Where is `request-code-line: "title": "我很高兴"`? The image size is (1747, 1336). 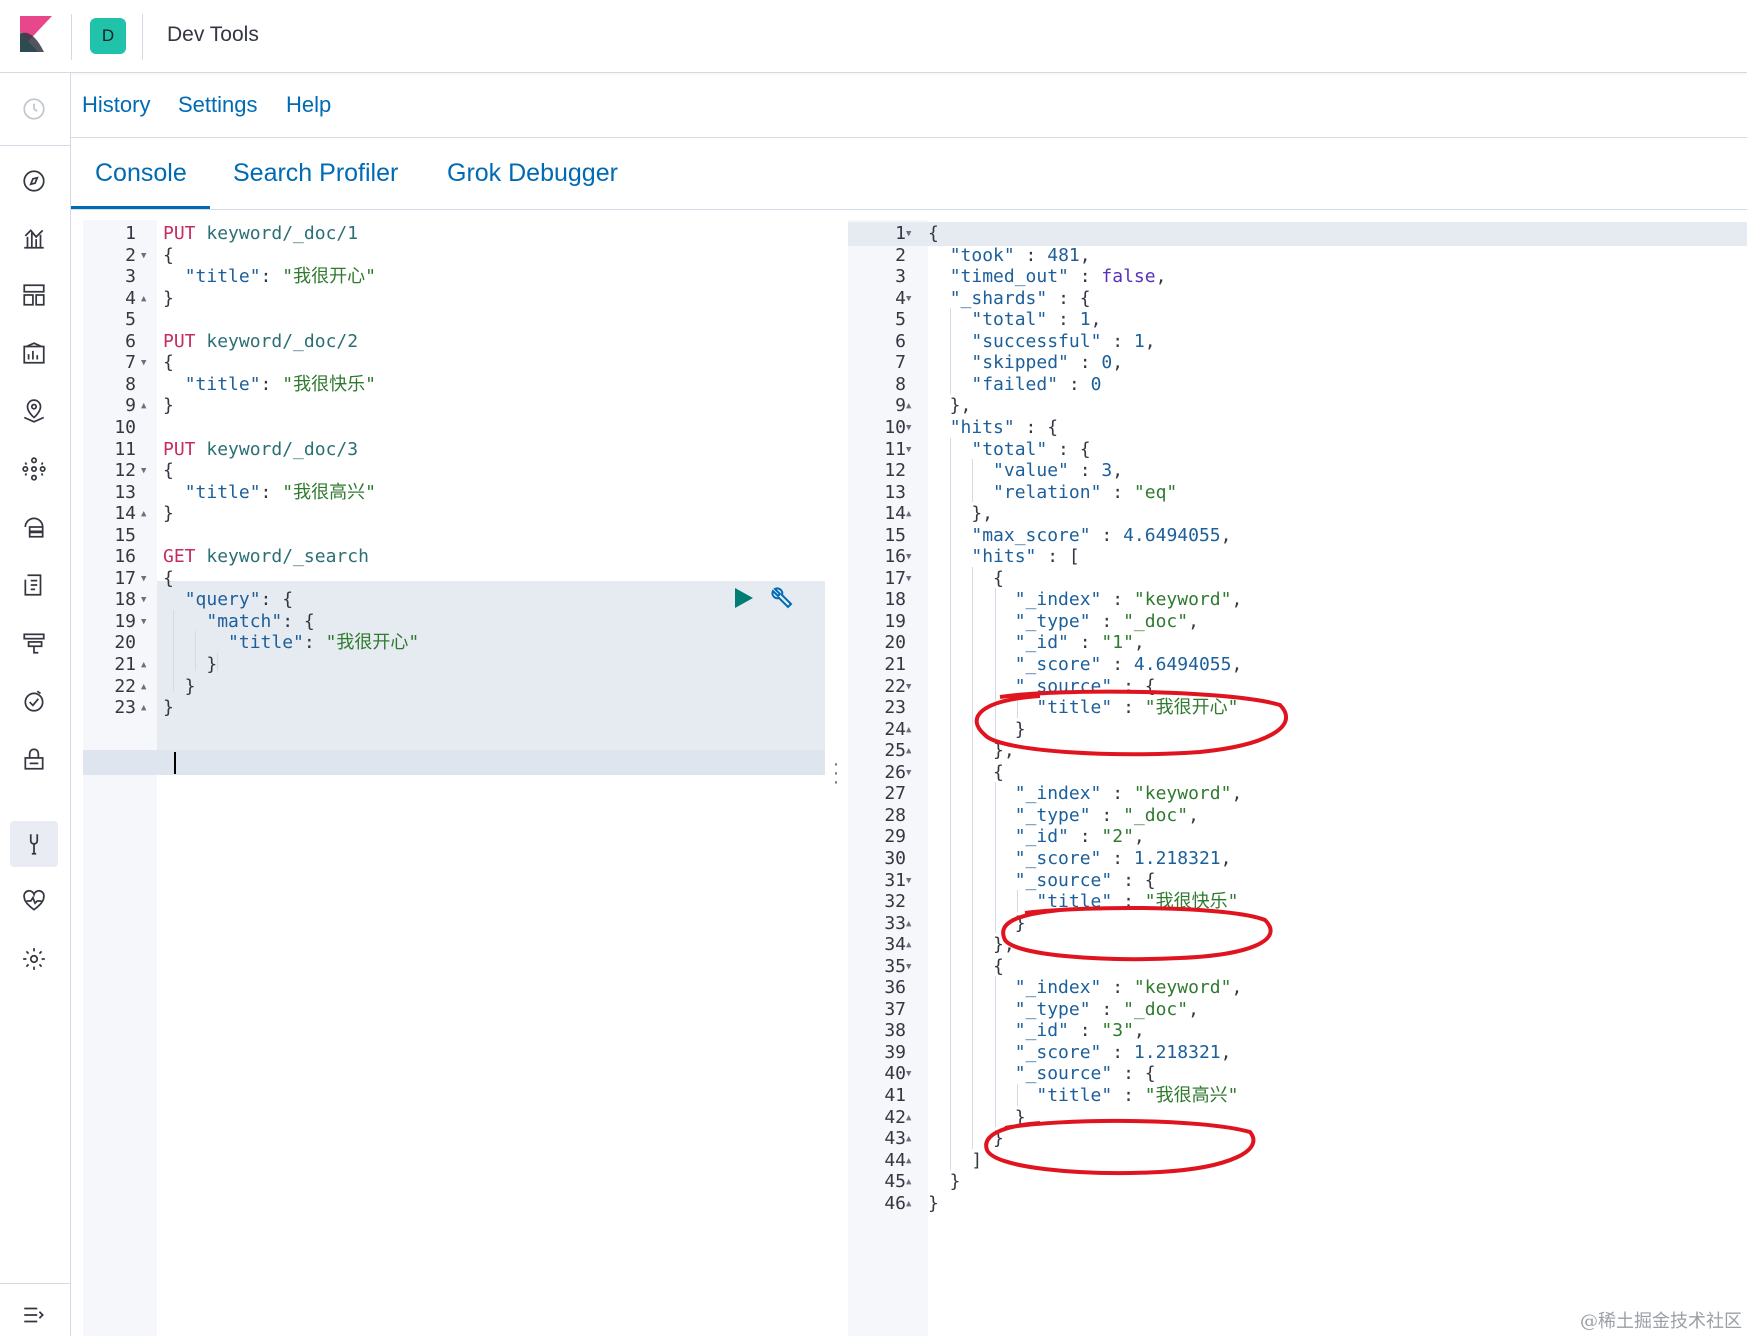 request-code-line: "title": "我很高兴" is located at coordinates (280, 492).